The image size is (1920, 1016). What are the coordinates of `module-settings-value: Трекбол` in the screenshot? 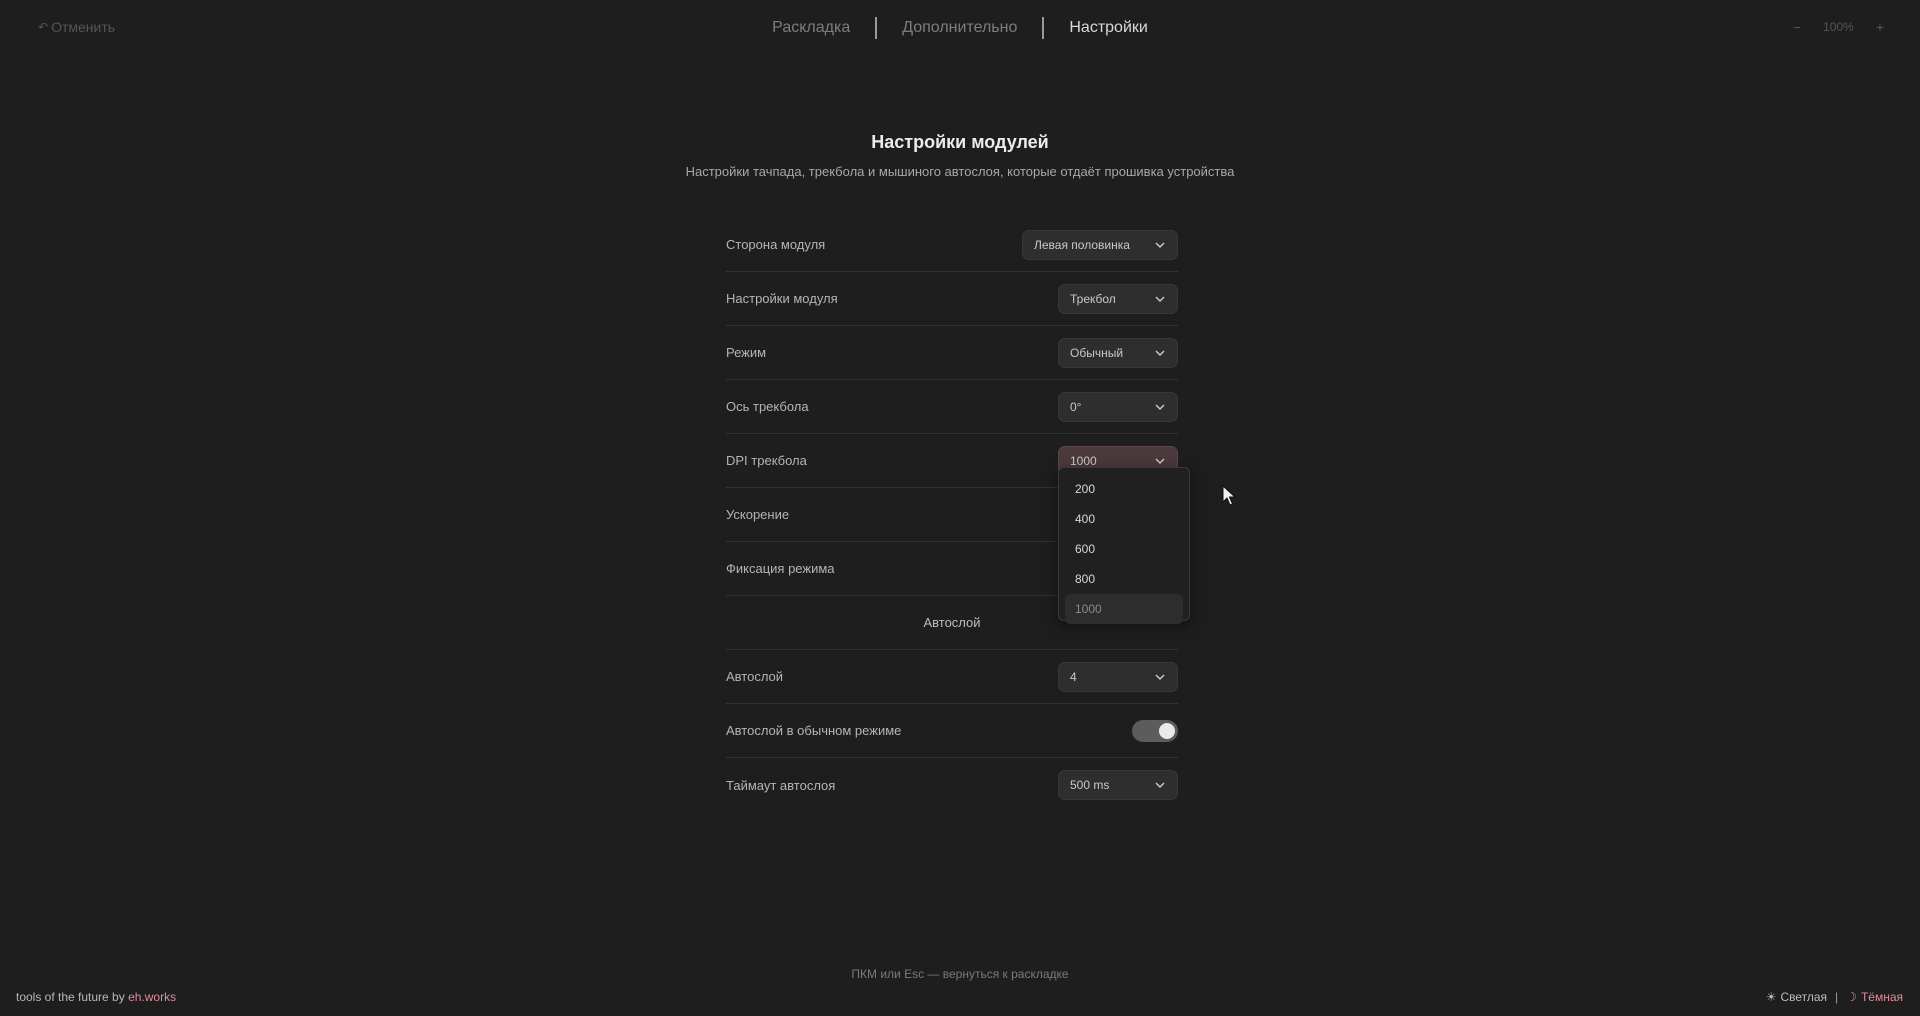 It's located at (1093, 298).